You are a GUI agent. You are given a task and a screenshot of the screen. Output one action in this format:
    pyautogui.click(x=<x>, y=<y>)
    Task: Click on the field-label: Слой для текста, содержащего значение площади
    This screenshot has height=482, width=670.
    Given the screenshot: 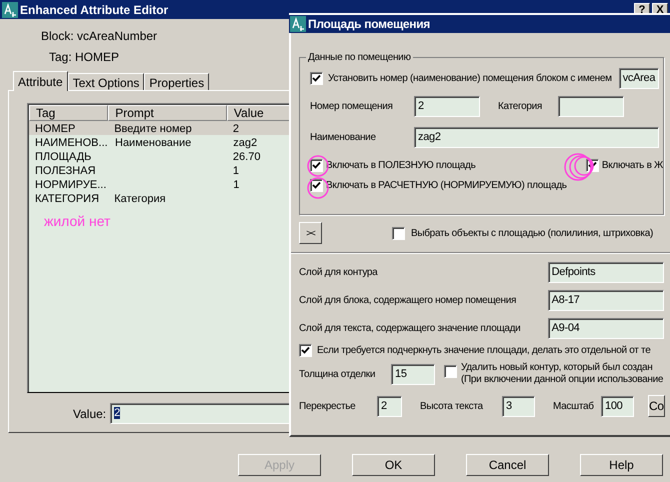 What is the action you would take?
    pyautogui.click(x=409, y=328)
    